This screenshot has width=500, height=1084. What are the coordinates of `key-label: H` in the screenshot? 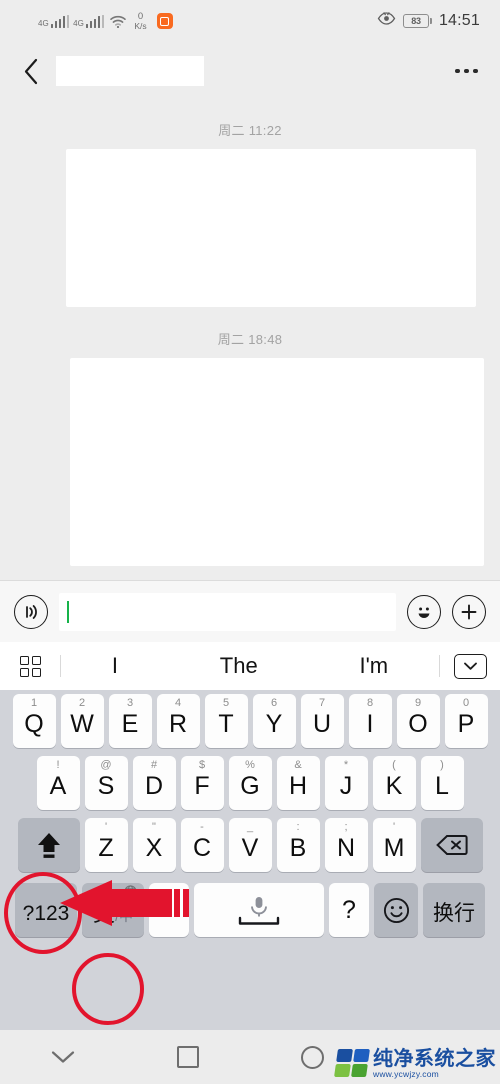 It's located at (298, 785).